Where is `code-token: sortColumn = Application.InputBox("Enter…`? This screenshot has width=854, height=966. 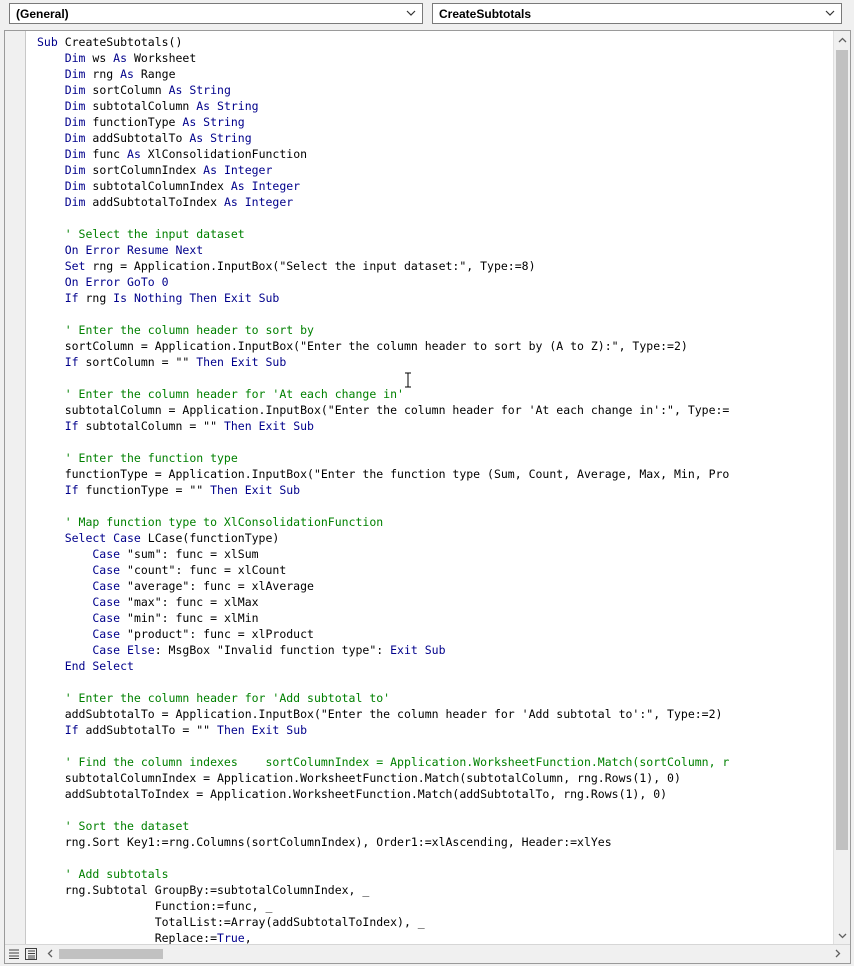
code-token: sortColumn = Application.InputBox("Enter… is located at coordinates (362, 346).